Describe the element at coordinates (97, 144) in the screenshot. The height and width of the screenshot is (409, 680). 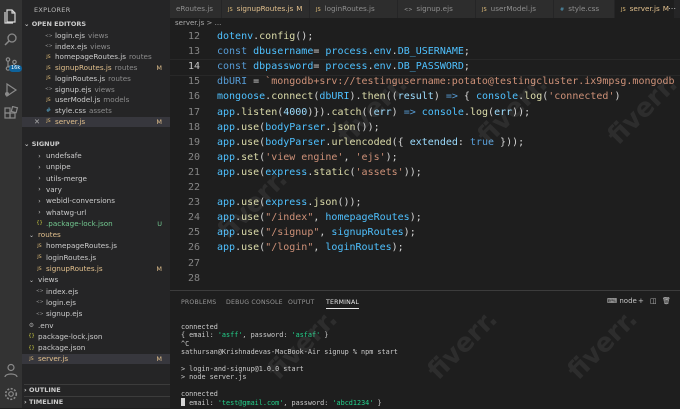
I see `project-header: ⌄ SIGNUP` at that location.